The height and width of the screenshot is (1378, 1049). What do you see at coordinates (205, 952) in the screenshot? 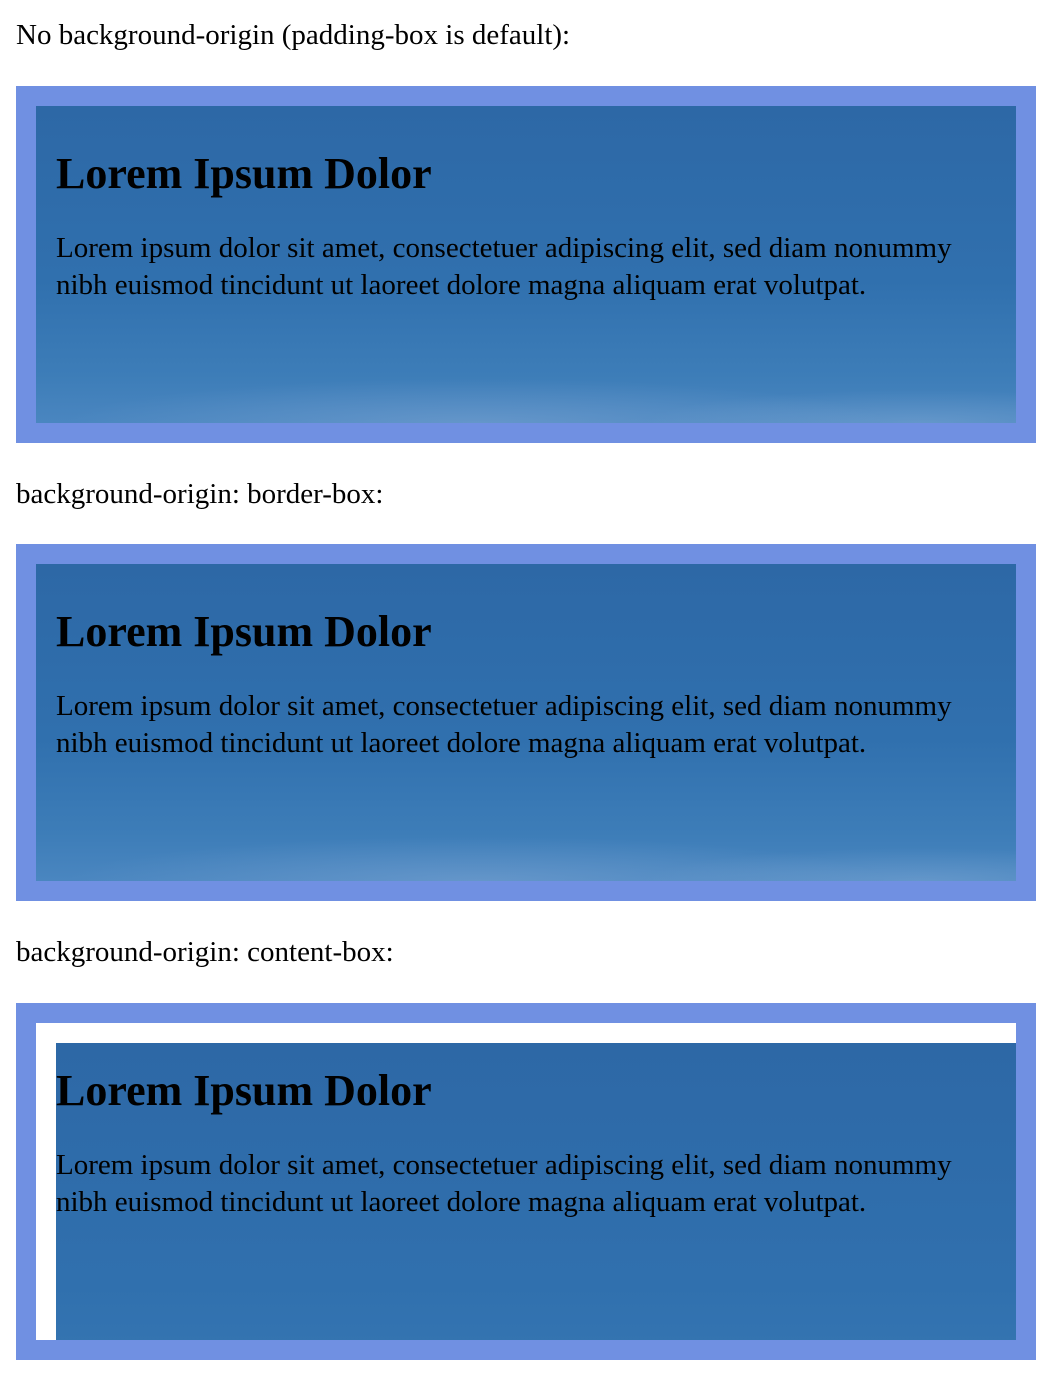
I see `section-label-content-box: background-origin: content-box:` at bounding box center [205, 952].